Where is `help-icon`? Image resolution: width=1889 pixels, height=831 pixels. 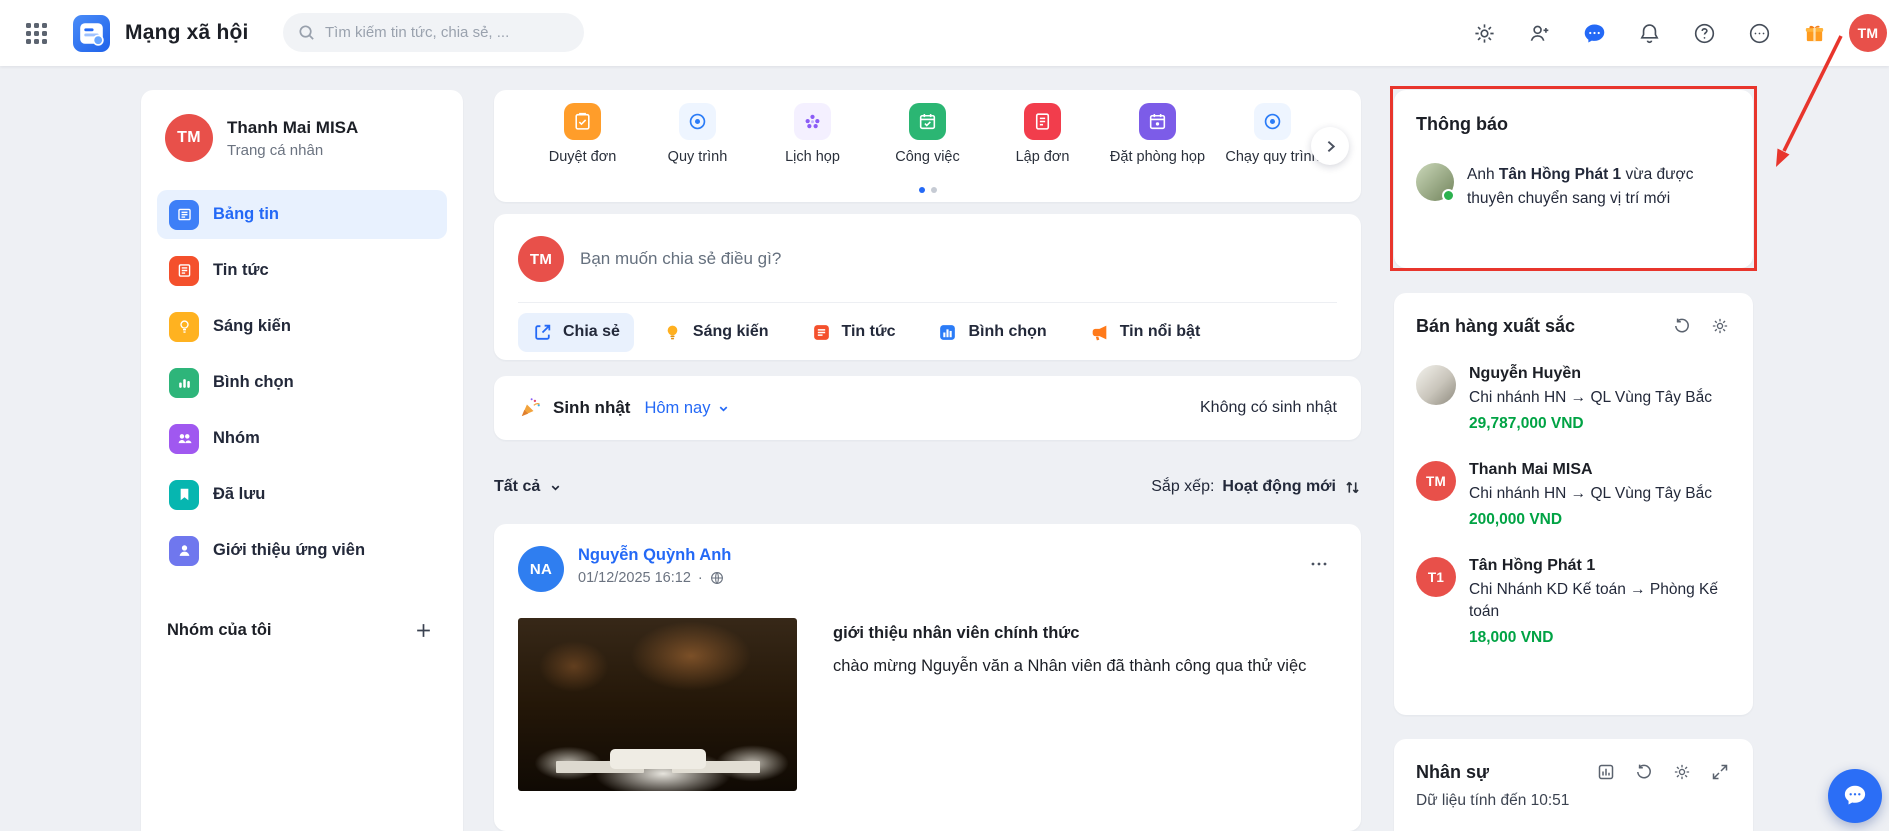 help-icon is located at coordinates (1704, 33).